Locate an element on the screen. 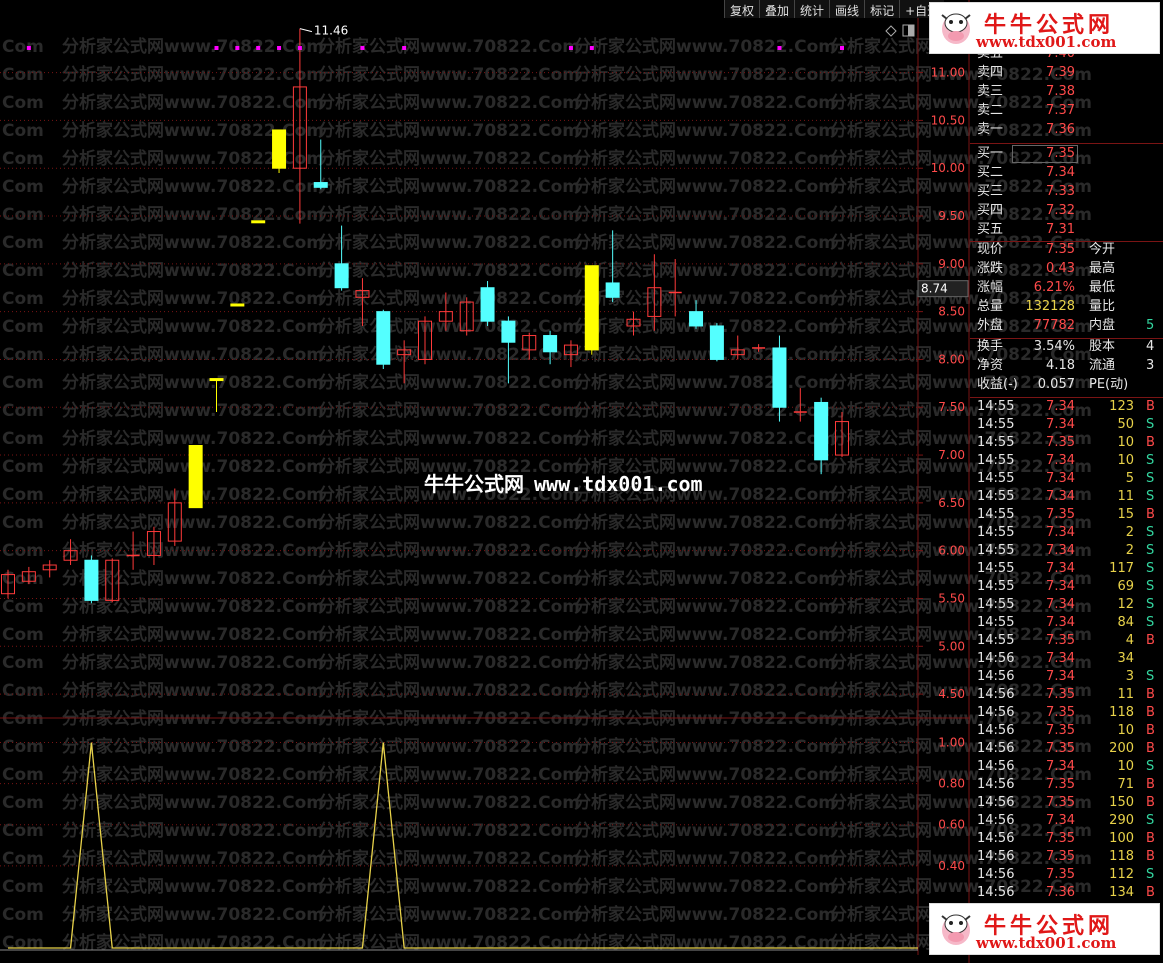  tick-volume: 5 is located at coordinates (1129, 478).